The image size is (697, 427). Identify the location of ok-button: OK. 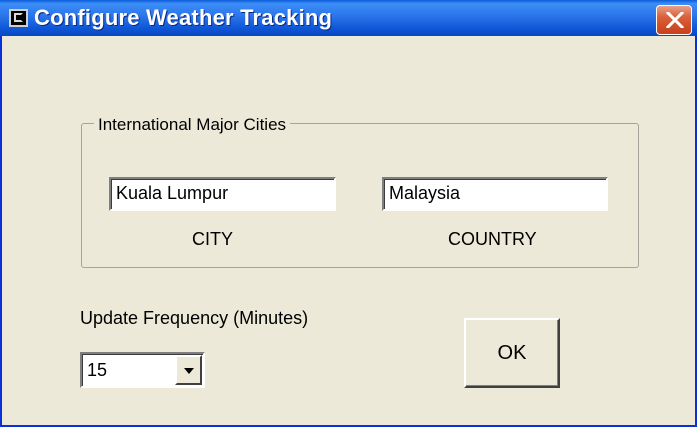
(512, 353).